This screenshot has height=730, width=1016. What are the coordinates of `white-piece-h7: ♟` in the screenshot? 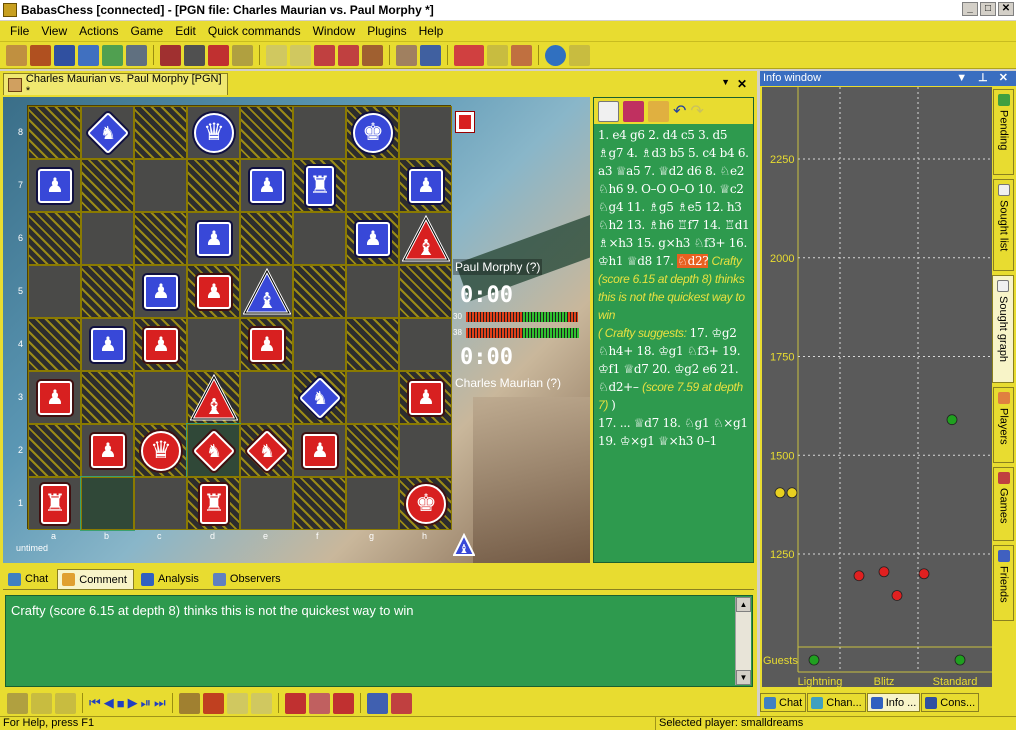 It's located at (426, 186).